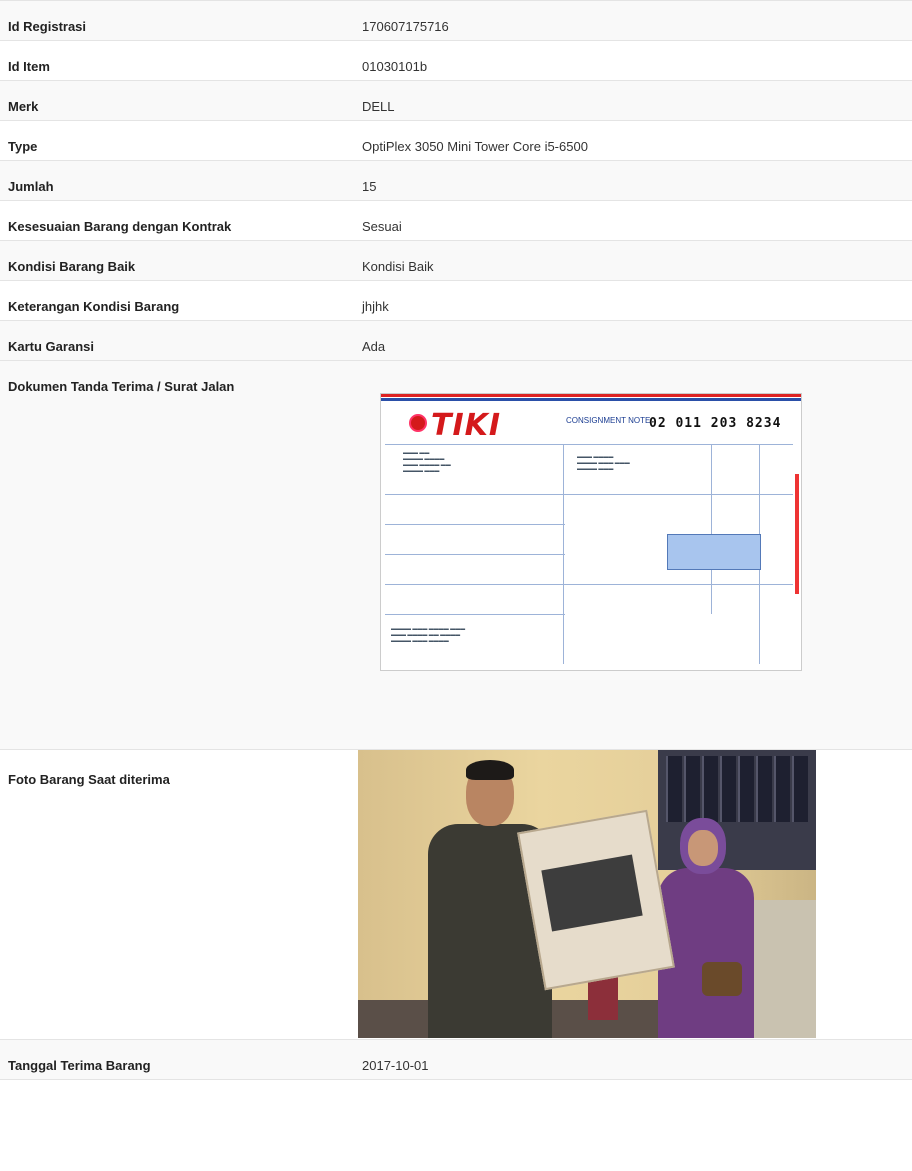  I want to click on field-value-id-registrasi: 170607175716, so click(633, 20).